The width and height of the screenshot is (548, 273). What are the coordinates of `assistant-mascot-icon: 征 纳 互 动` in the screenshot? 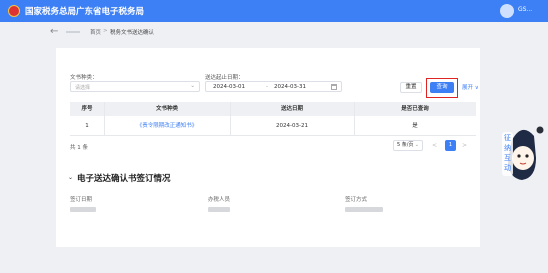 It's located at (523, 153).